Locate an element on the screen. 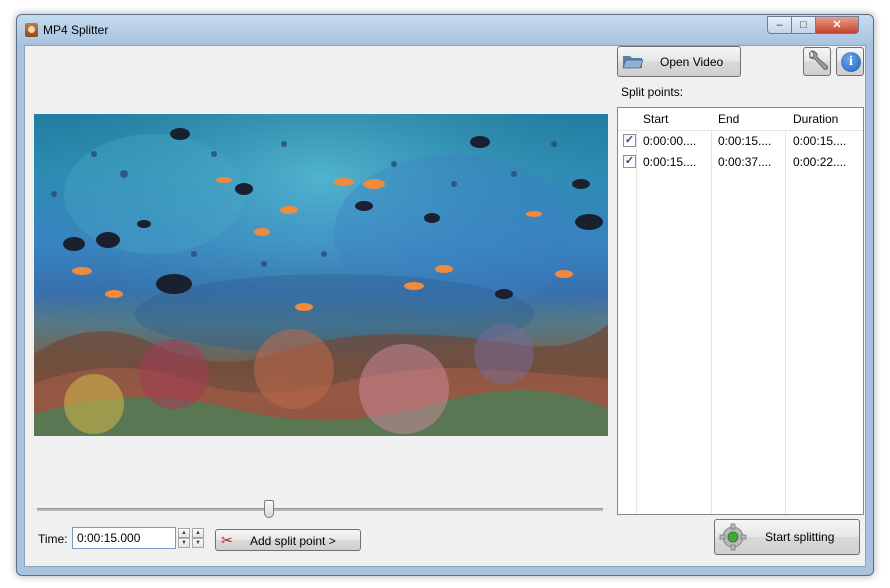  seconds-up-button: ▲ is located at coordinates (198, 533).